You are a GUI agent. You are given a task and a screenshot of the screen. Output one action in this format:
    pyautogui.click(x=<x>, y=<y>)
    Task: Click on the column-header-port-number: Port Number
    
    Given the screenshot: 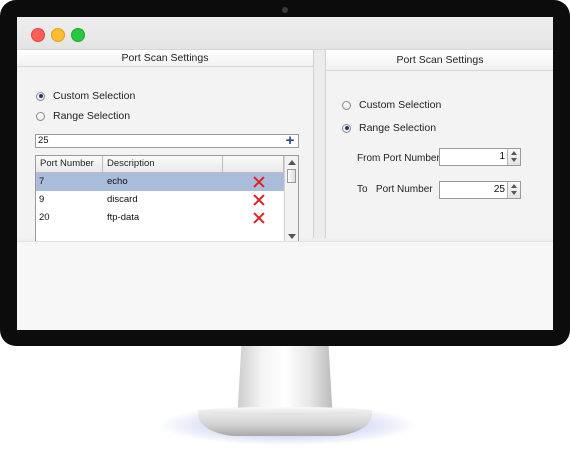 What is the action you would take?
    pyautogui.click(x=69, y=164)
    